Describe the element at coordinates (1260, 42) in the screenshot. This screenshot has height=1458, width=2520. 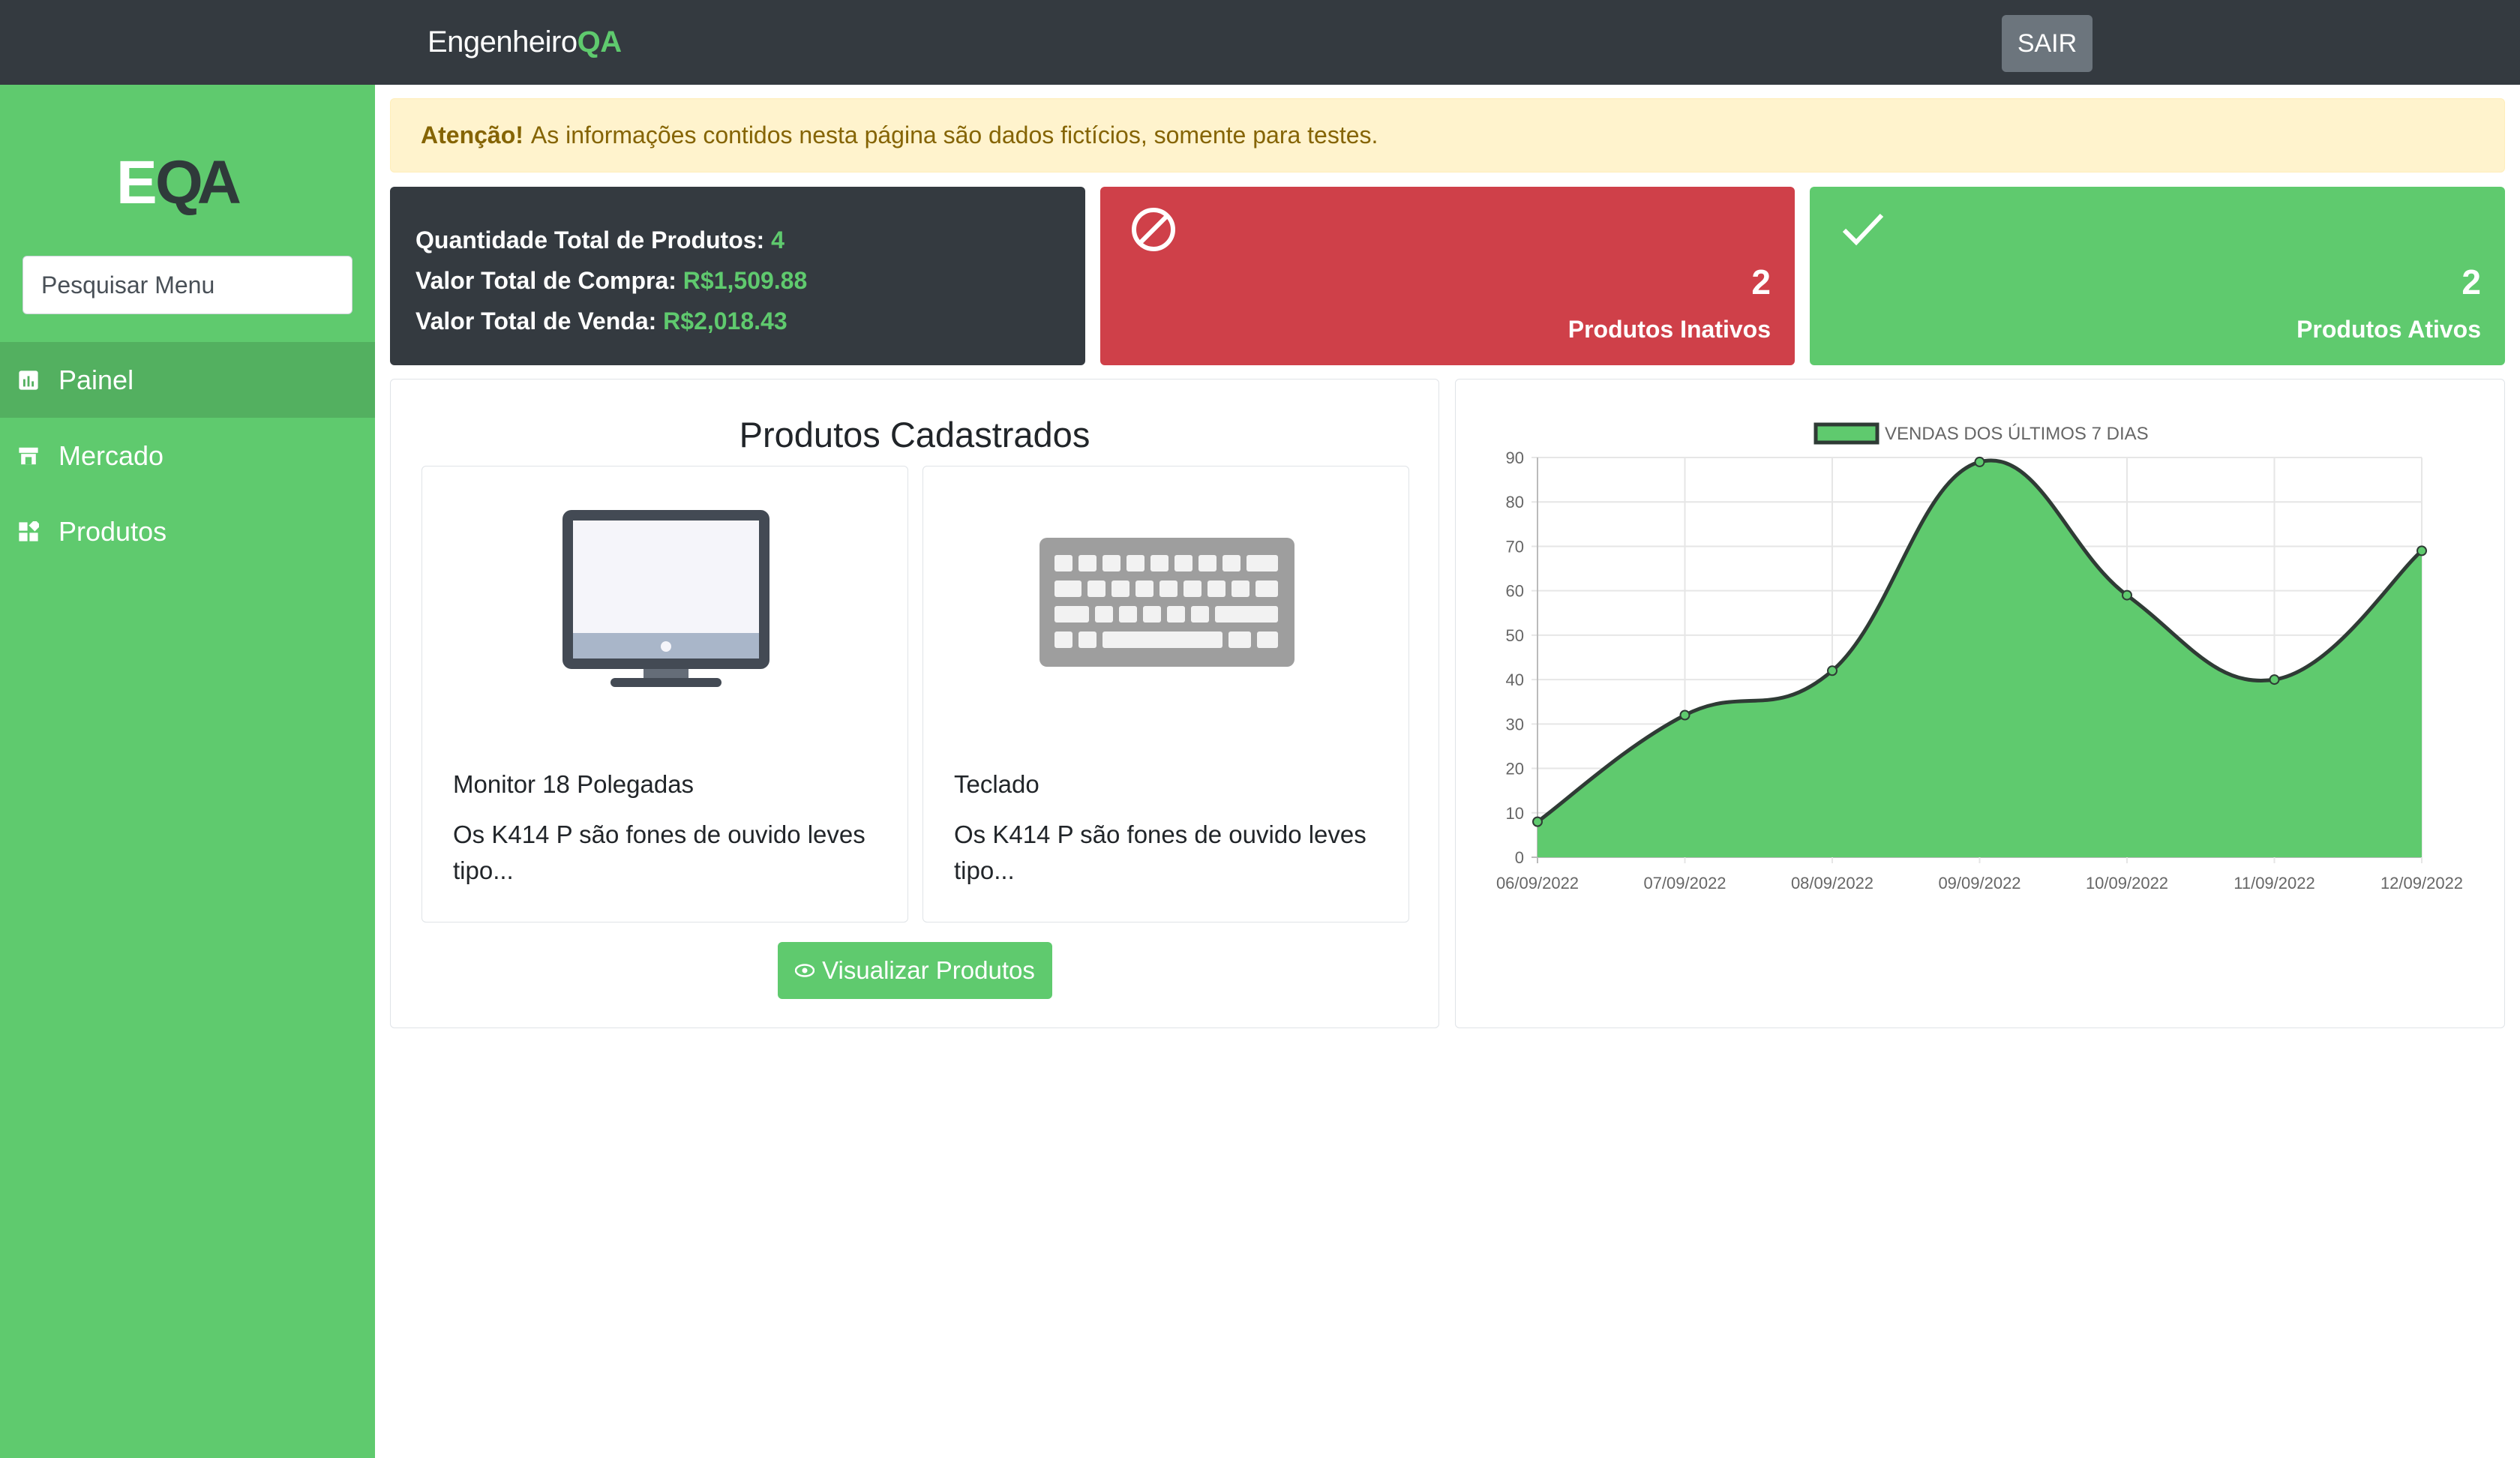
I see `top-navbar: EngenheiroQA SAIR` at that location.